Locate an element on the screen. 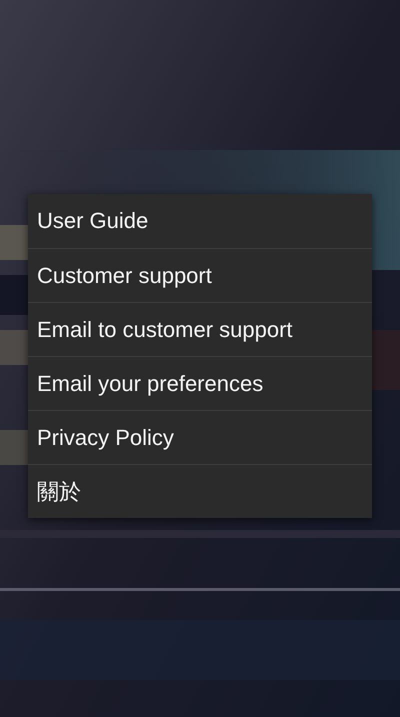  menu-item: Email your preferences is located at coordinates (200, 383).